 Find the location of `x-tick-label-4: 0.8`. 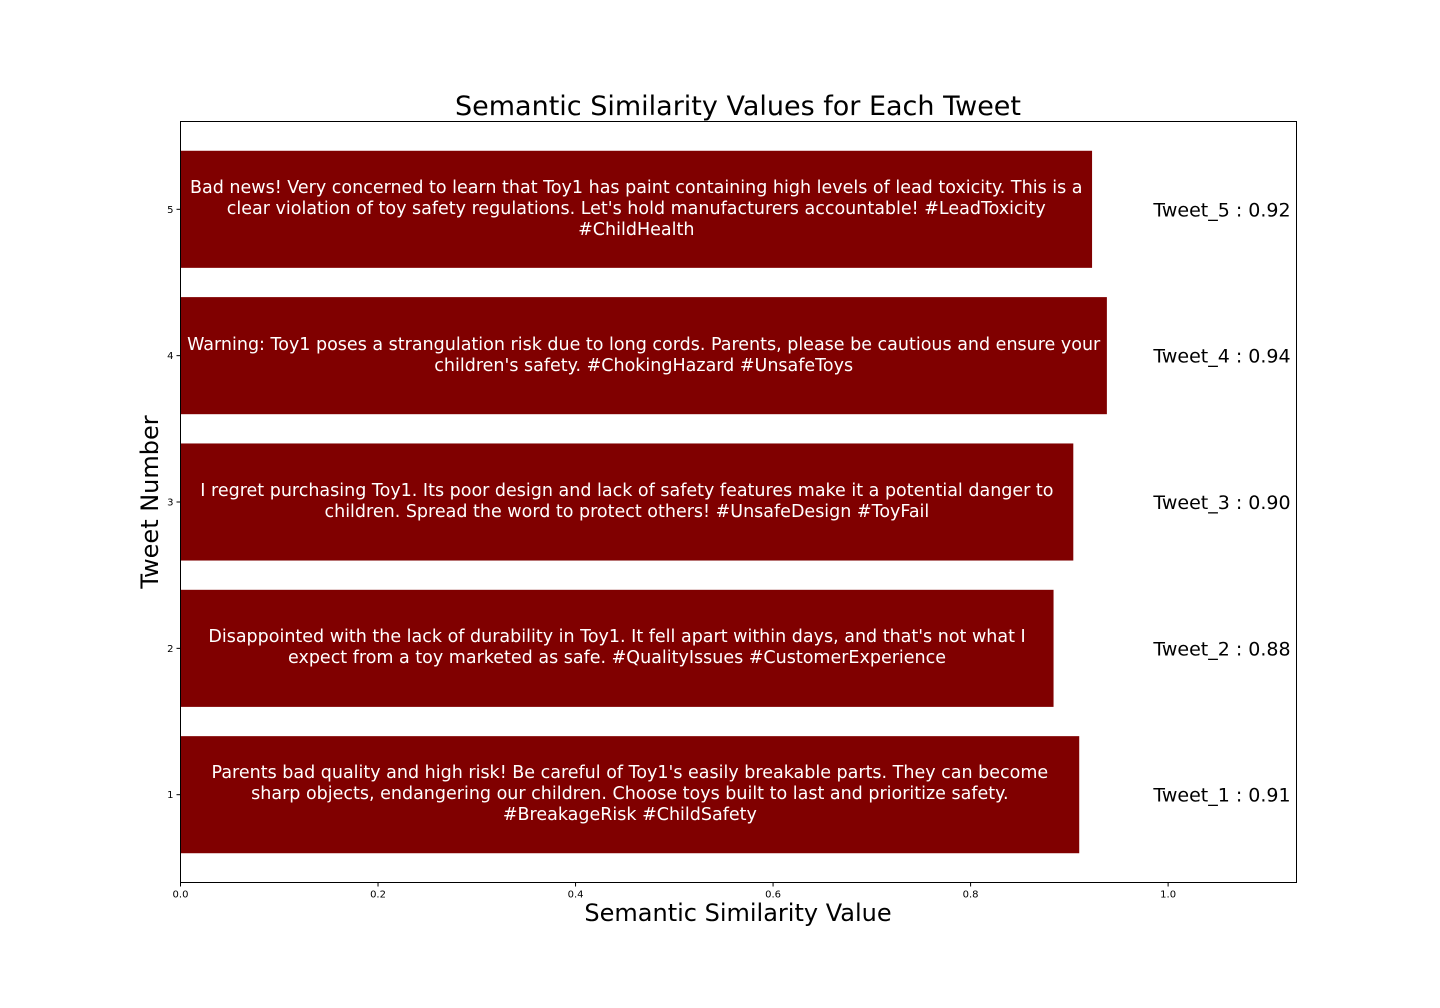

x-tick-label-4: 0.8 is located at coordinates (971, 895).